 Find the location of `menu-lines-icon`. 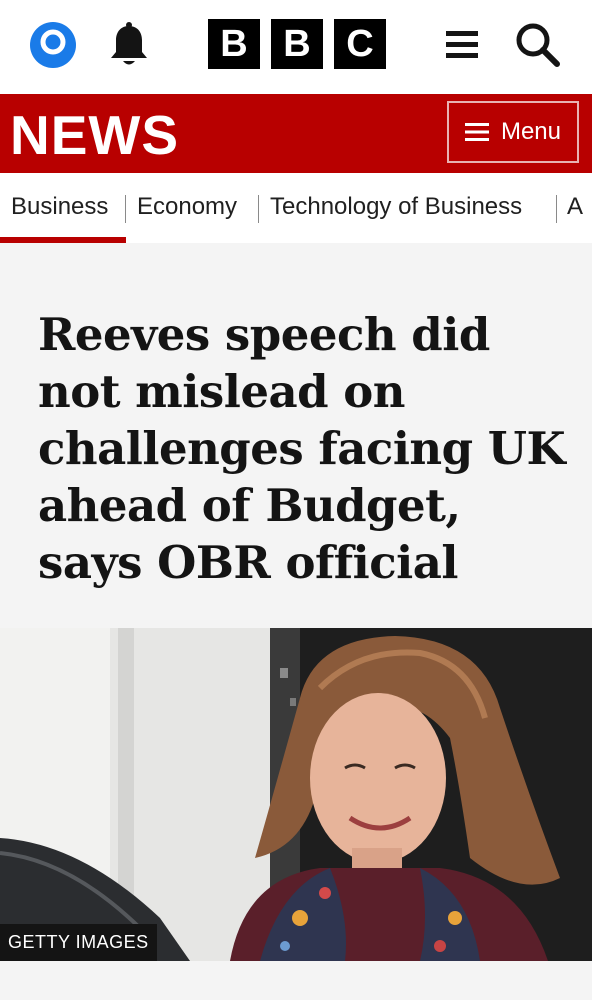

menu-lines-icon is located at coordinates (476, 132).